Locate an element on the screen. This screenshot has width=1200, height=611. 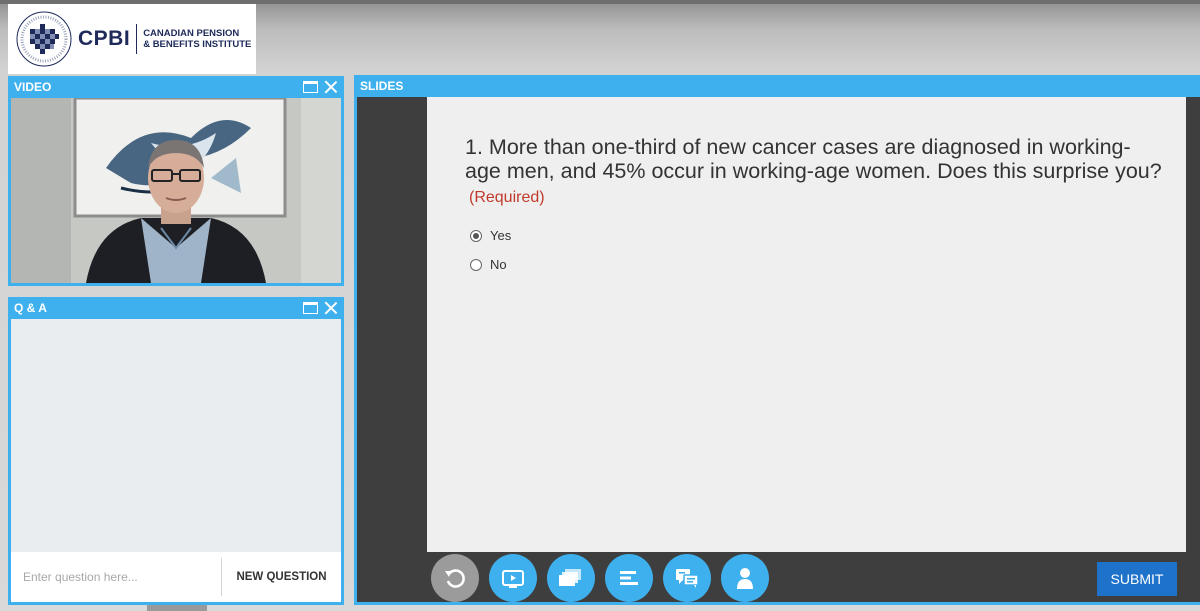
slides-button is located at coordinates (571, 578).